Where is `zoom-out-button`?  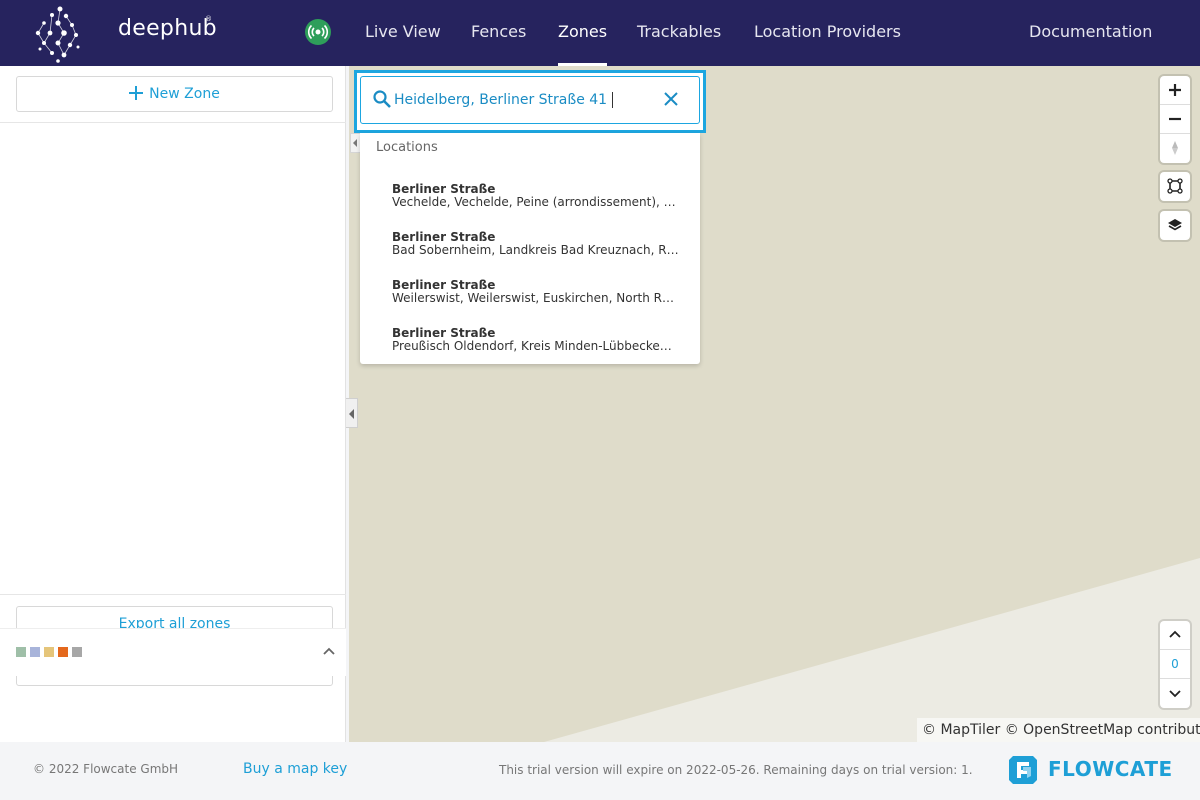 zoom-out-button is located at coordinates (1175, 119).